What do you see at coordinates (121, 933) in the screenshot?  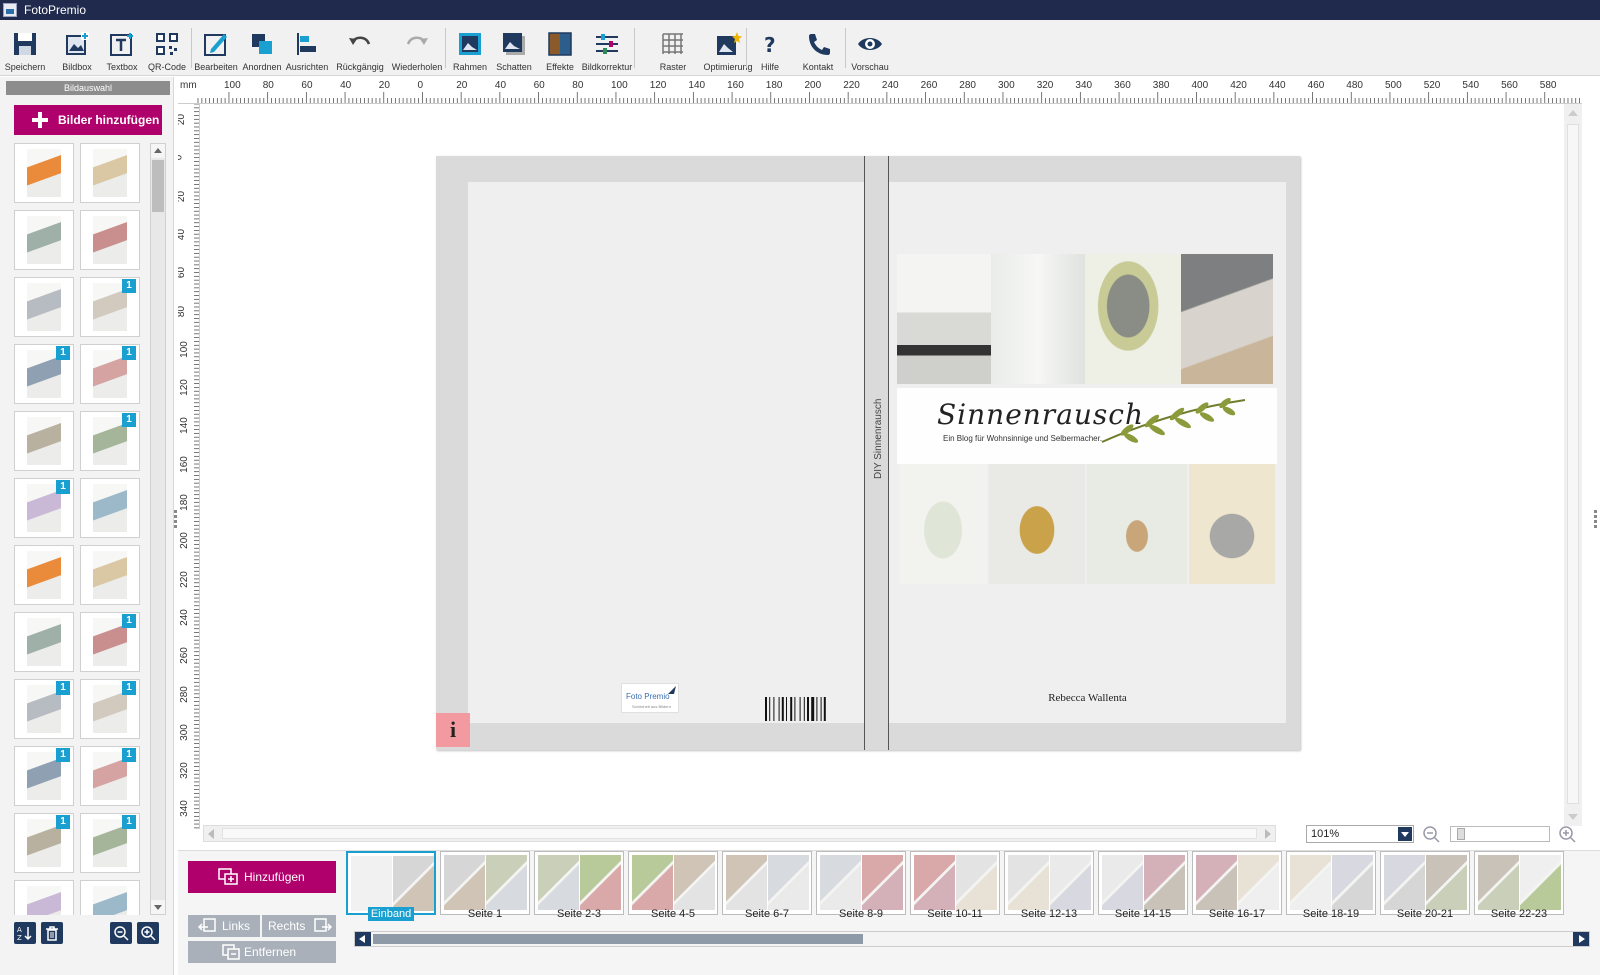 I see `zoom-out-thumbs-button` at bounding box center [121, 933].